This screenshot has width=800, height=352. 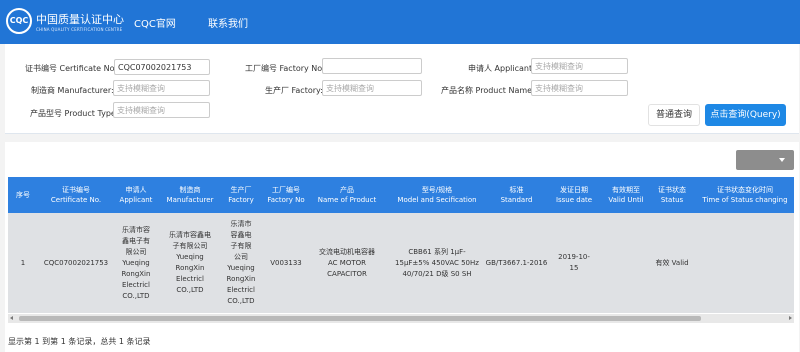 What do you see at coordinates (161, 88) in the screenshot?
I see `manufacturer-input` at bounding box center [161, 88].